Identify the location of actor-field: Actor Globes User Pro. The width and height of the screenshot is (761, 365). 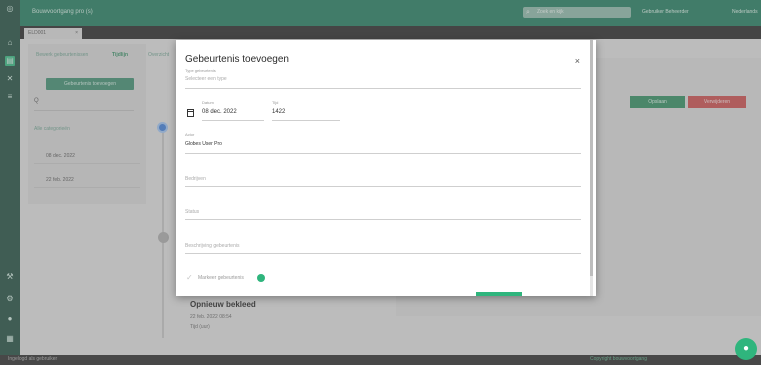
(383, 143).